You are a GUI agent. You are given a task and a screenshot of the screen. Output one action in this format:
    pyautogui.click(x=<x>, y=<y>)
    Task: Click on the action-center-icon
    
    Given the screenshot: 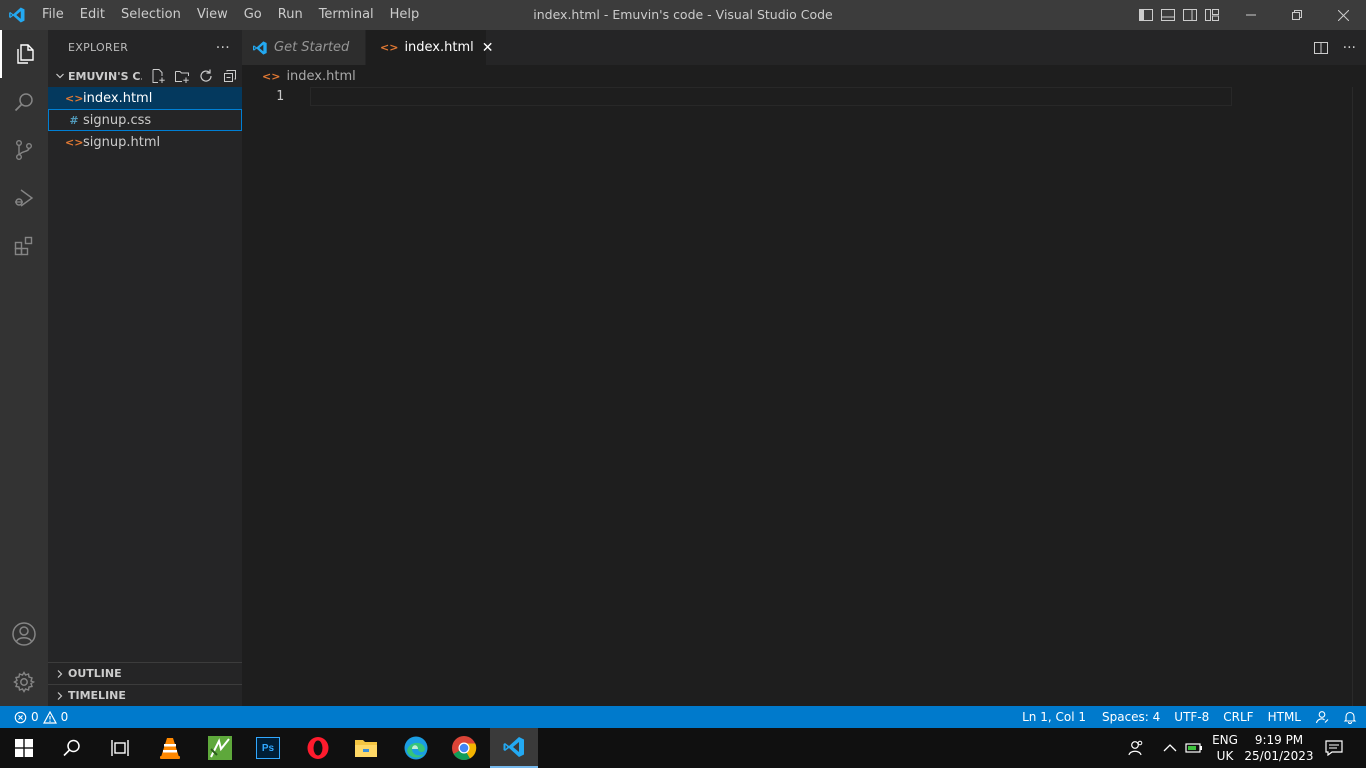 What is the action you would take?
    pyautogui.click(x=1334, y=748)
    